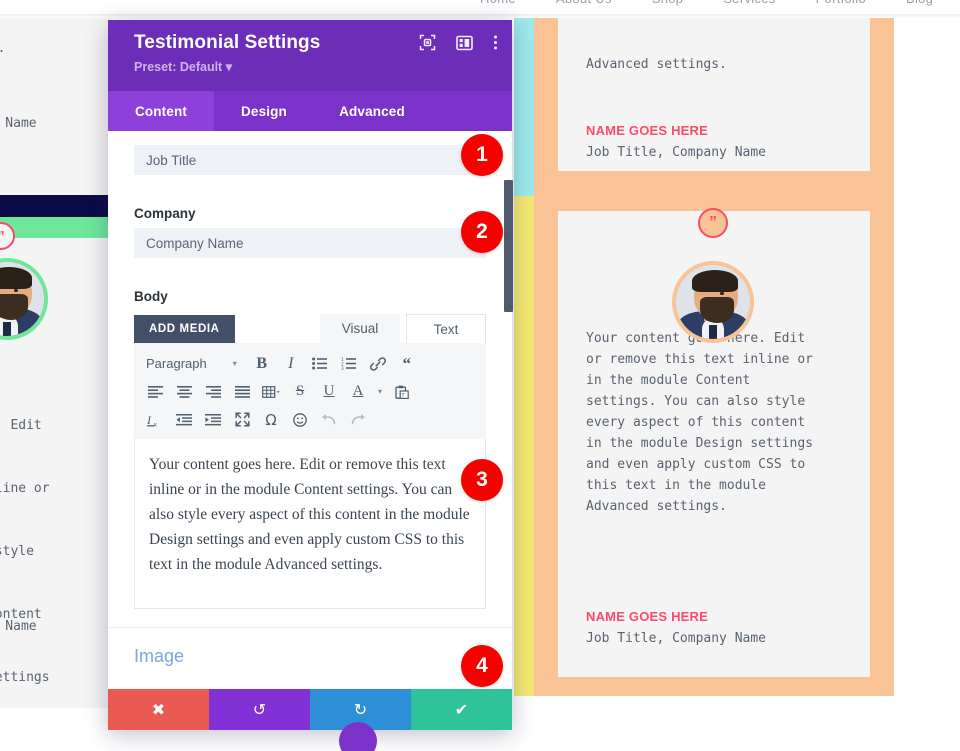  I want to click on card-main-name: NAME GOES HERE, so click(647, 616).